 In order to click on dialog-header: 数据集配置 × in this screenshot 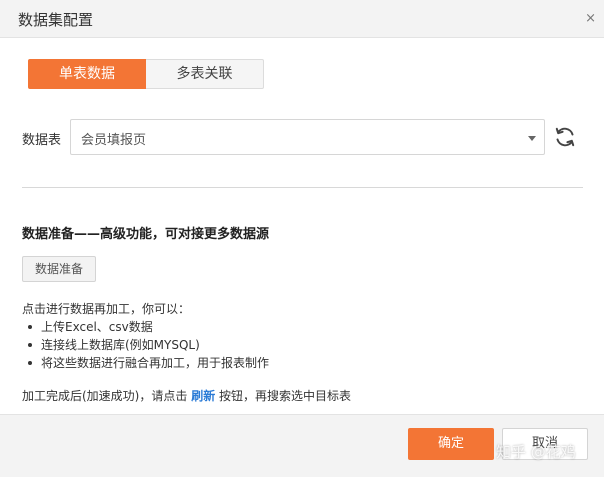, I will do `click(302, 19)`.